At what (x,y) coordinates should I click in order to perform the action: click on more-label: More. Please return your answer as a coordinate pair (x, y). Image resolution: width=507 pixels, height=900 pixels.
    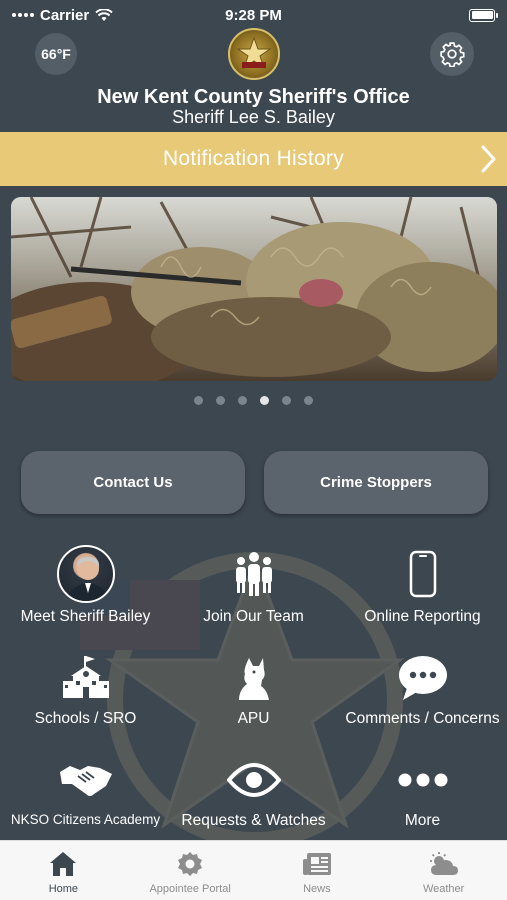
    Looking at the image, I should click on (422, 820).